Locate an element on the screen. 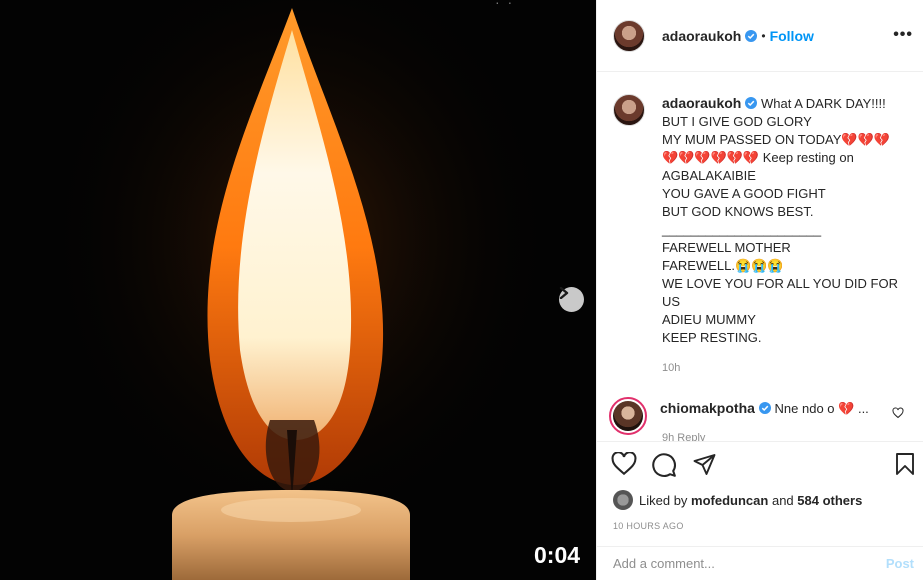 The width and height of the screenshot is (923, 580). post-actions is located at coordinates (760, 469).